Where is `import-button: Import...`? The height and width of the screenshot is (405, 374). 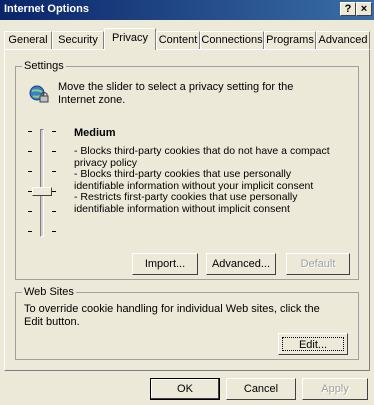
import-button: Import... is located at coordinates (165, 264).